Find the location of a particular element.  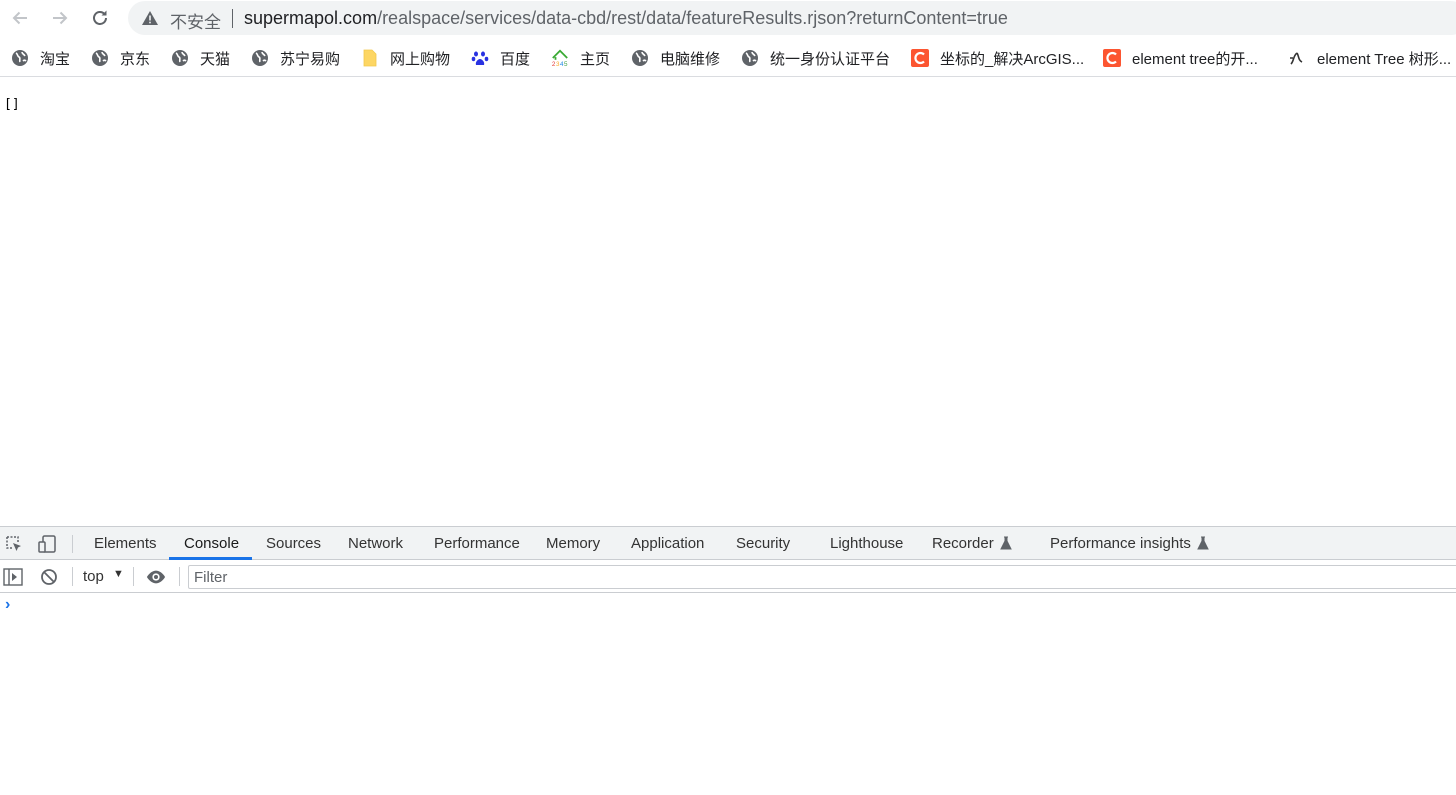

arrow-left-icon is located at coordinates (19, 18).